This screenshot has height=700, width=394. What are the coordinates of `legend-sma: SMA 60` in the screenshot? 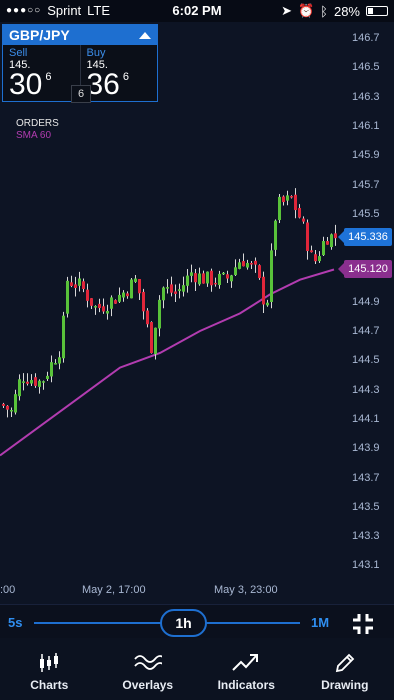 It's located at (37, 136).